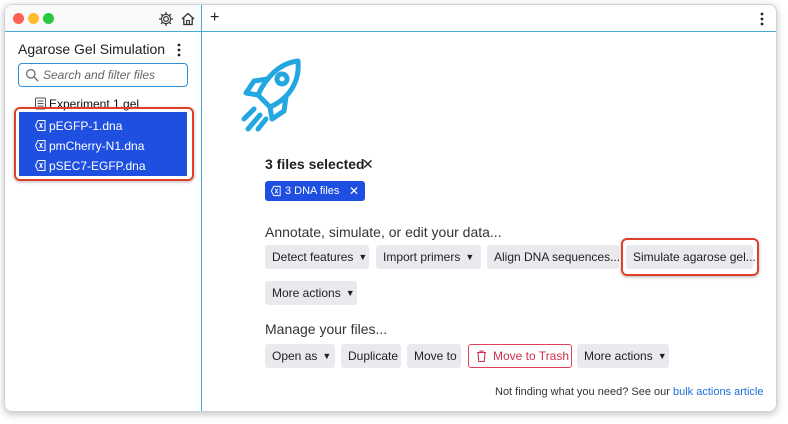 The width and height of the screenshot is (788, 424). I want to click on selection-highlight-outline, so click(104, 144).